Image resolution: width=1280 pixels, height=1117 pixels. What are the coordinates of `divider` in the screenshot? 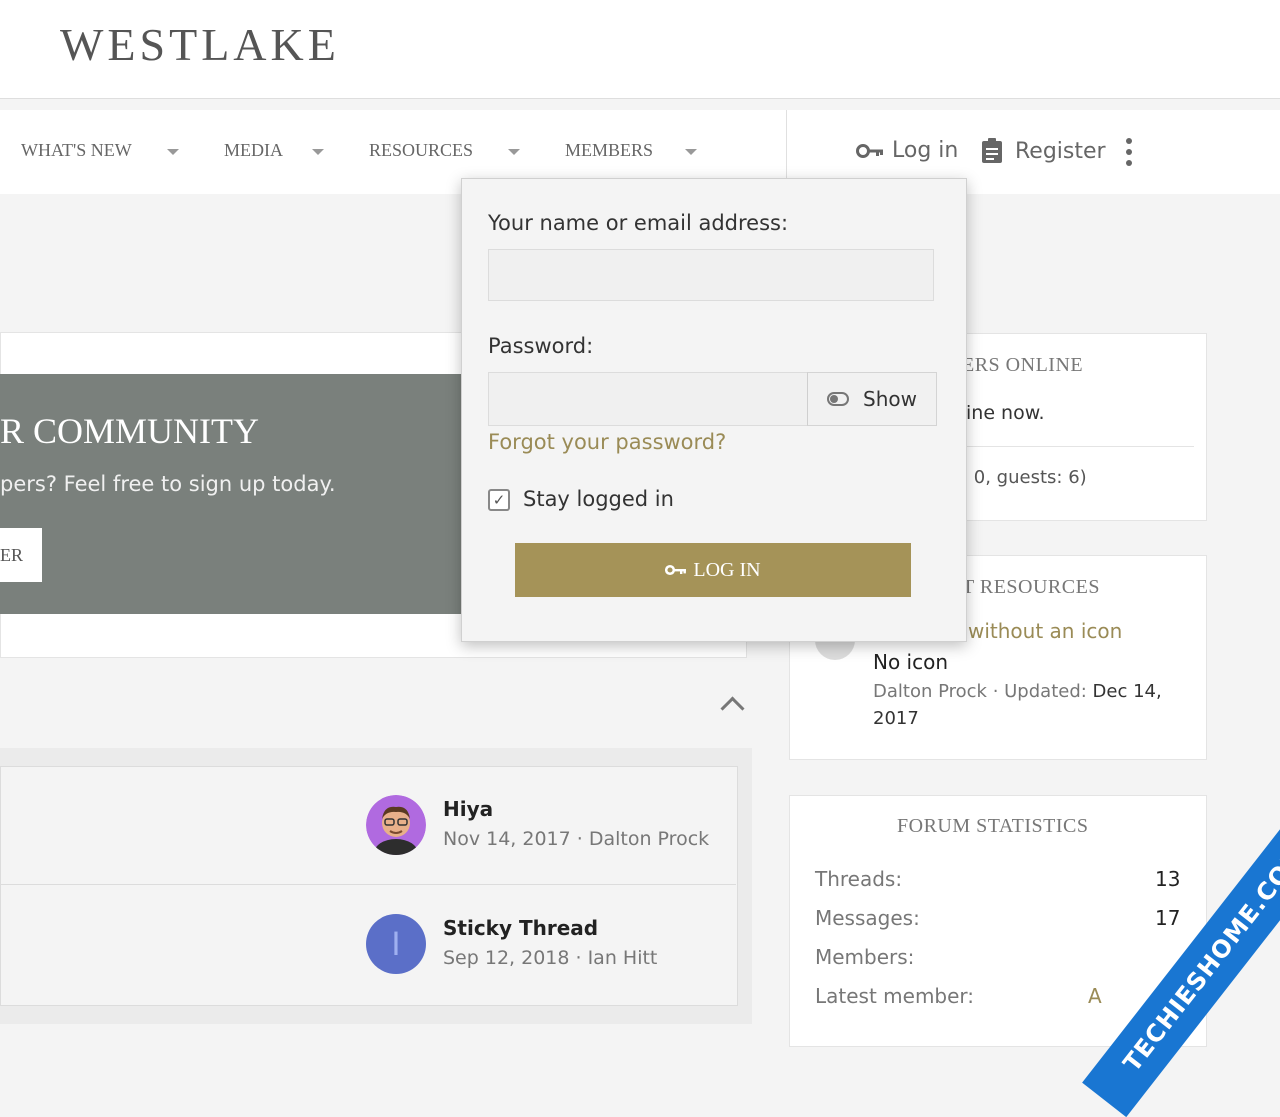 It's located at (368, 884).